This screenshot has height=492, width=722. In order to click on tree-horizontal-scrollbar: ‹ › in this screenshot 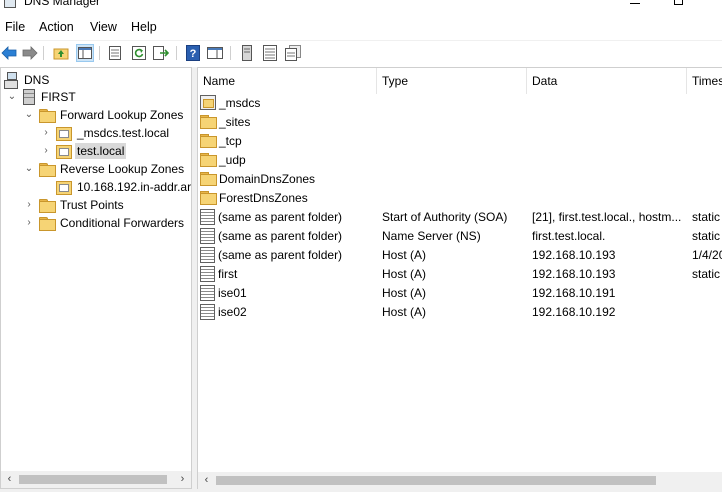, I will do `click(96, 479)`.